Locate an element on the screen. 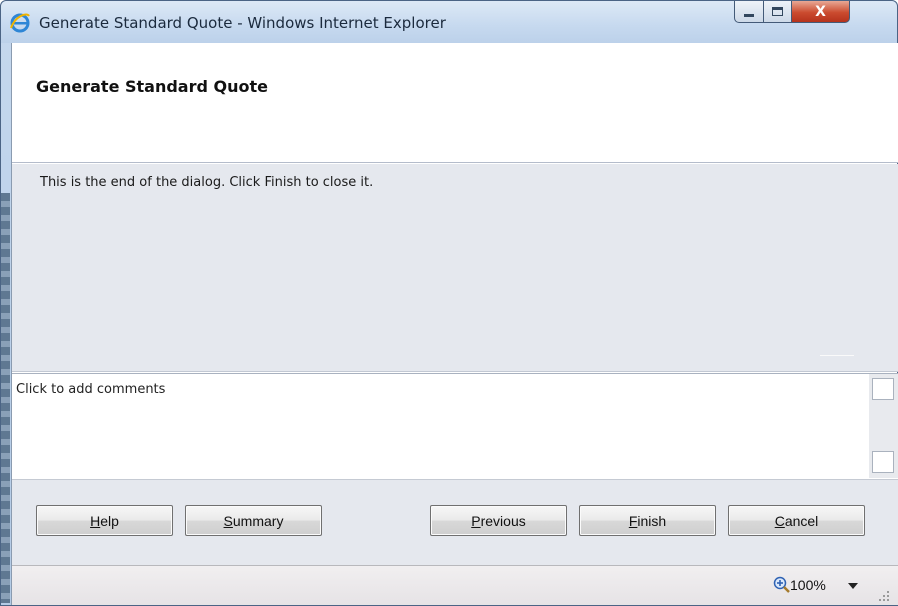 Image resolution: width=898 pixels, height=606 pixels. finish-mnemonic: F is located at coordinates (633, 520).